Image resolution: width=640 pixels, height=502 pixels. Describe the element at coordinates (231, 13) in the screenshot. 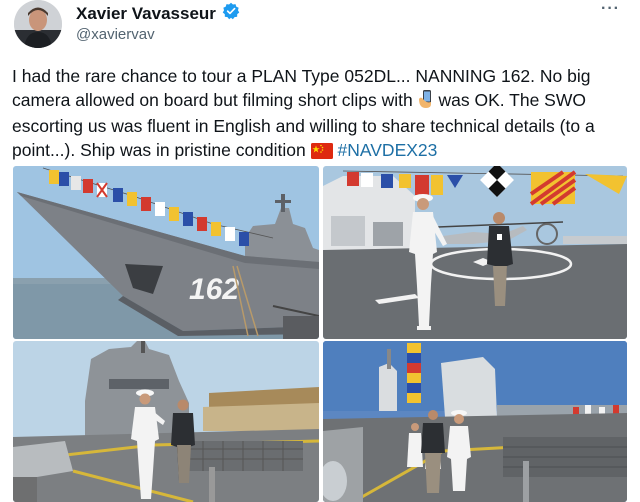

I see `verified-badge-icon` at that location.